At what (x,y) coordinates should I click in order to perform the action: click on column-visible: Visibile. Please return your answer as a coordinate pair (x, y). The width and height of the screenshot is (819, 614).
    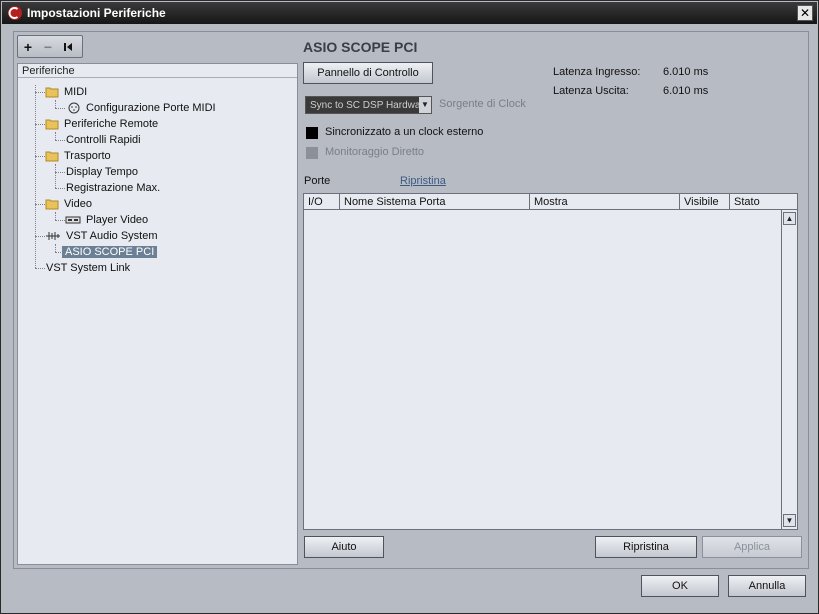
    Looking at the image, I should click on (705, 202).